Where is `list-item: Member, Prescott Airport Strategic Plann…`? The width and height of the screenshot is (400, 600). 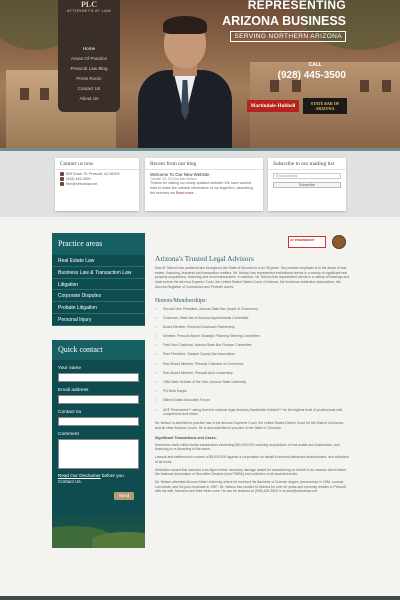
list-item: Member, Prescott Airport Strategic Plann… is located at coordinates (252, 336).